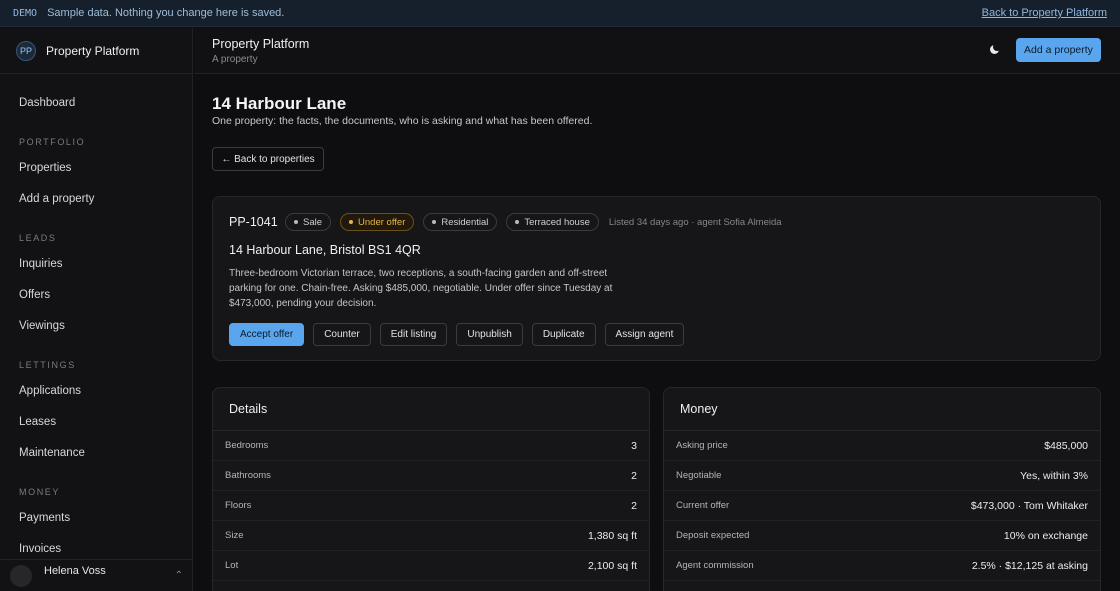 The image size is (1120, 591). Describe the element at coordinates (489, 334) in the screenshot. I see `unpublish-button: Unpublish` at that location.